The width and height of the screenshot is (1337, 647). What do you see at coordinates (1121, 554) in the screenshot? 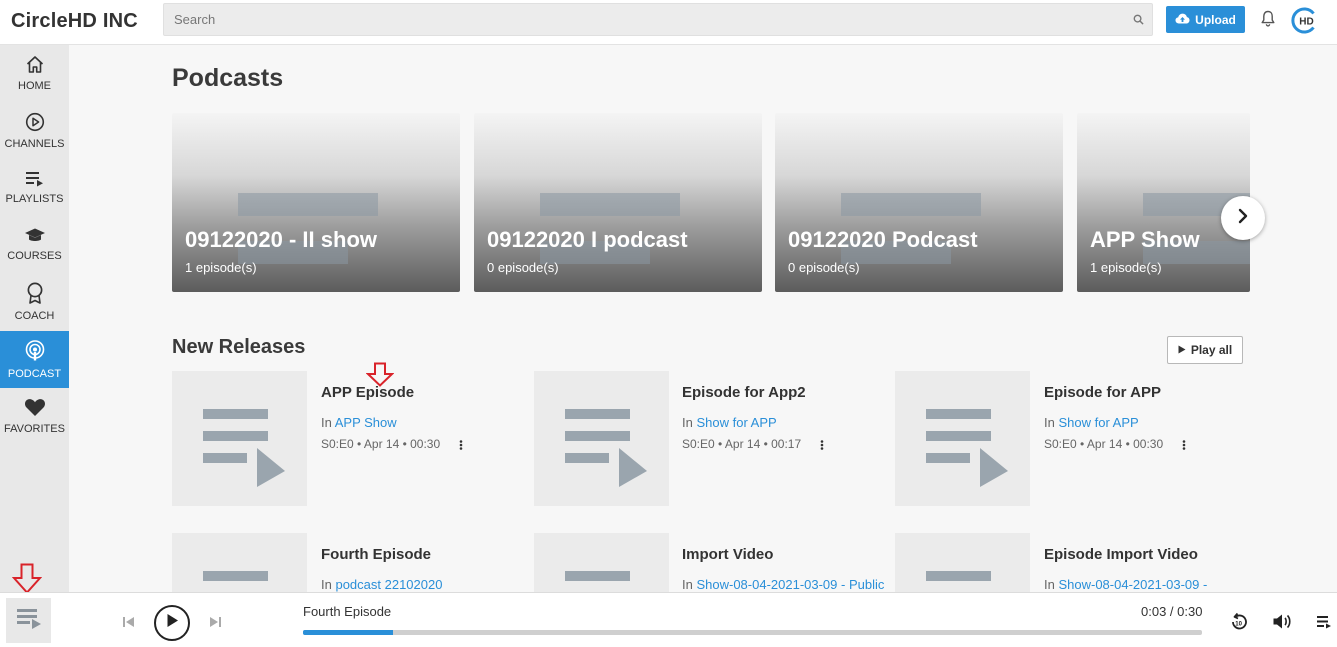
I see `episode-title: Episode Import Video` at bounding box center [1121, 554].